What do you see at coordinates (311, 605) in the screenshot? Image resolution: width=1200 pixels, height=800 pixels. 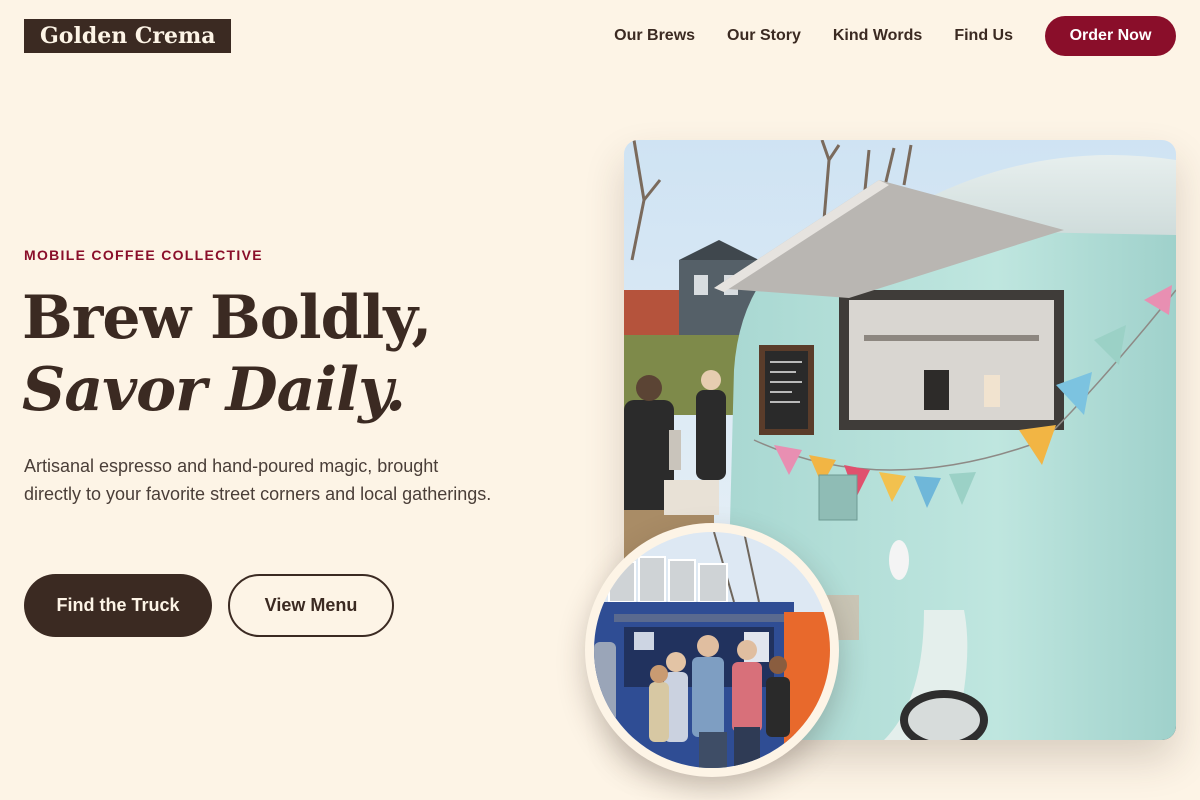 I see `view-menu-button: View Menu` at bounding box center [311, 605].